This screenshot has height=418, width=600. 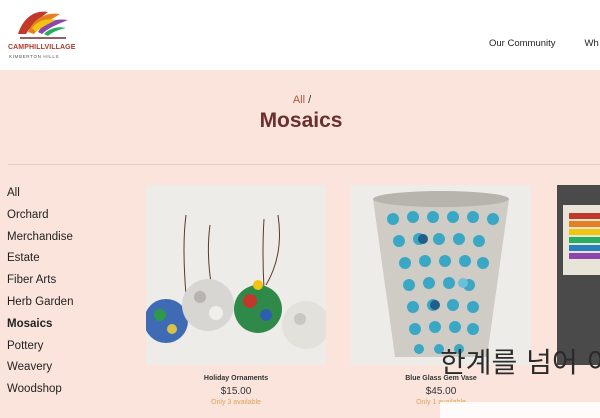 I want to click on tree-logo-icon, so click(x=43, y=25).